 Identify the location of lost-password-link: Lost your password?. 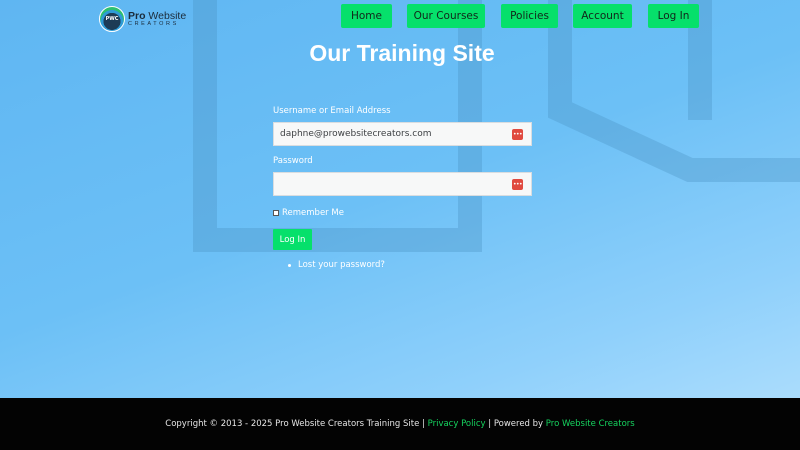
(341, 265).